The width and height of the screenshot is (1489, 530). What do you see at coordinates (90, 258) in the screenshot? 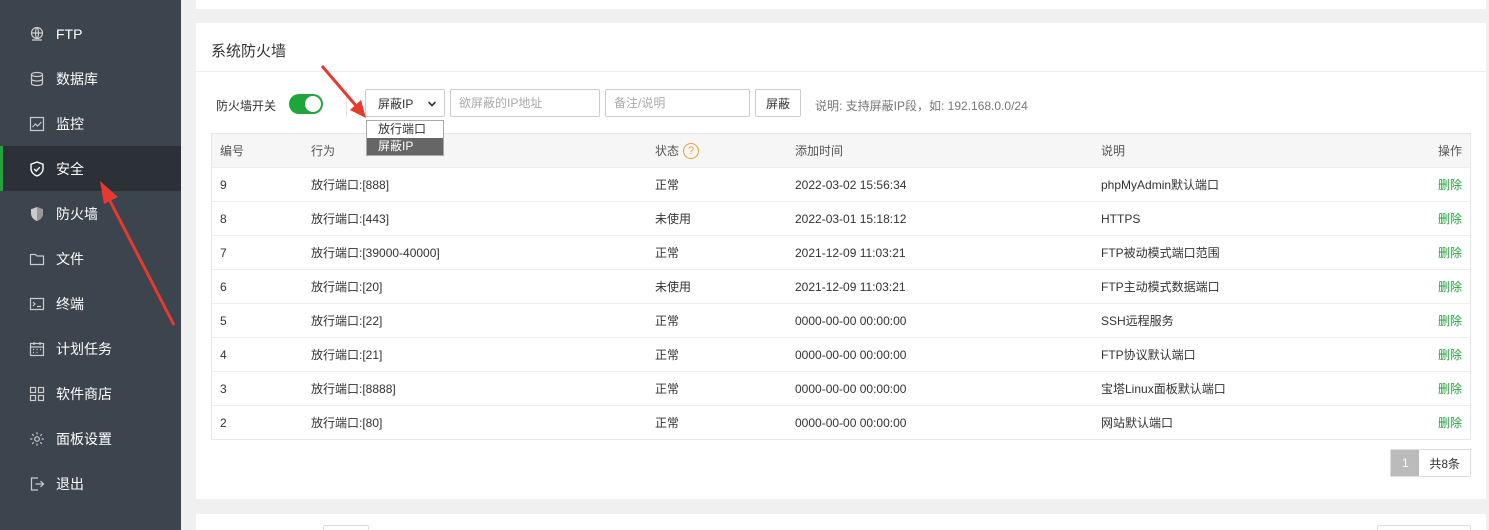
I see `sidebar-item-files: 文件` at bounding box center [90, 258].